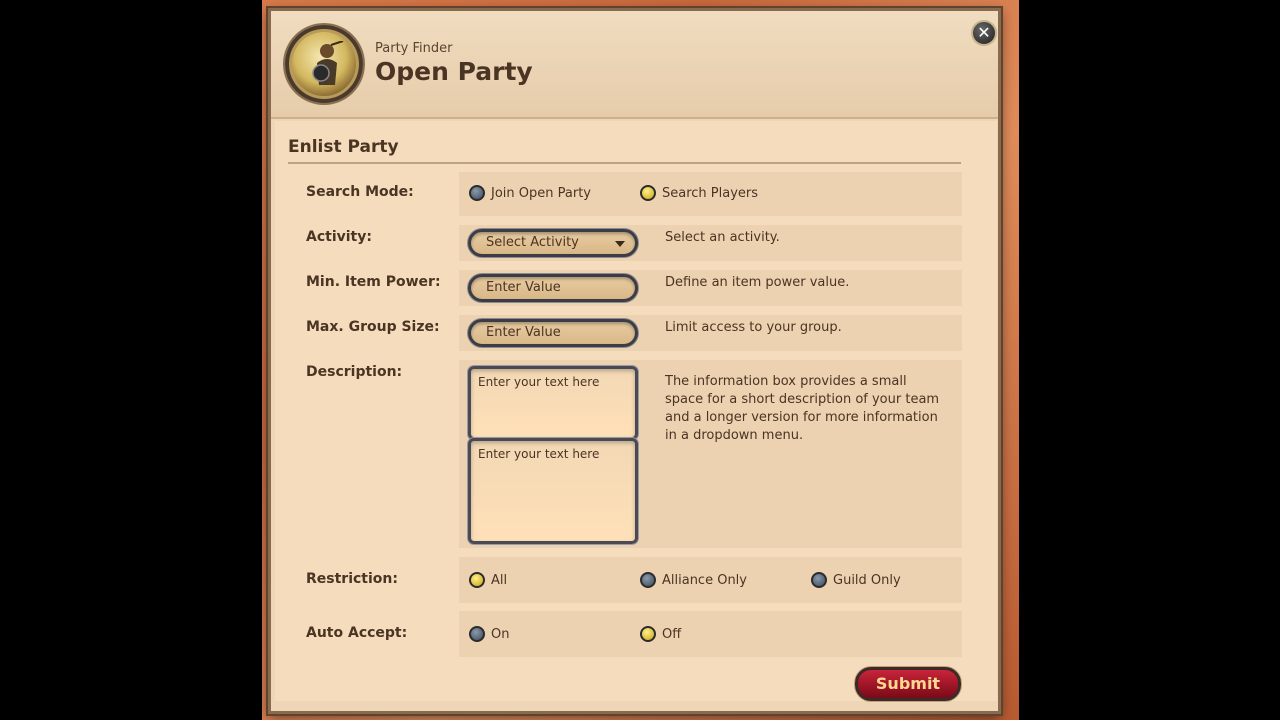 The height and width of the screenshot is (720, 1280). What do you see at coordinates (328, 63) in the screenshot?
I see `adventurer-figure-icon` at bounding box center [328, 63].